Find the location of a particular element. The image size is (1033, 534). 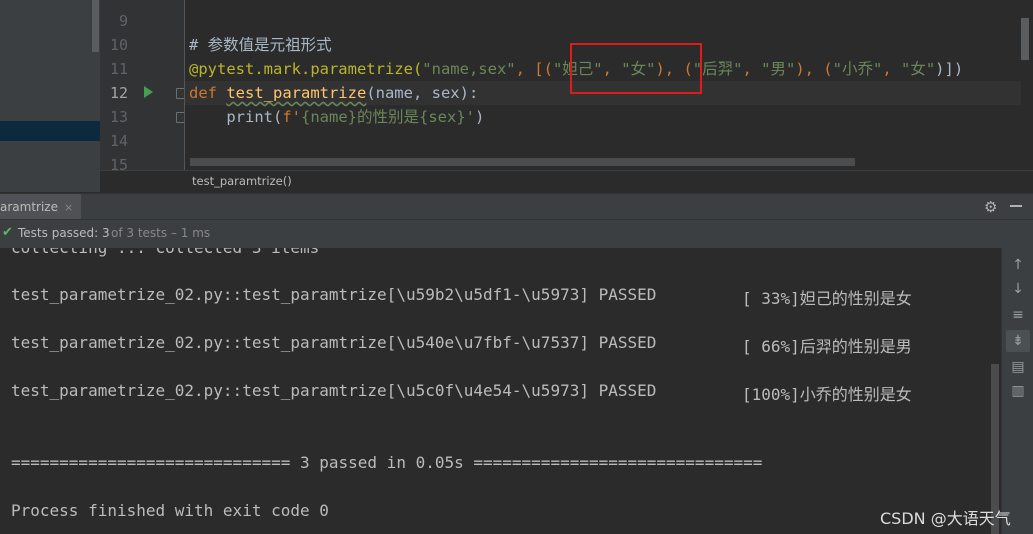

progress-percent: [ 66%] is located at coordinates (771, 346).